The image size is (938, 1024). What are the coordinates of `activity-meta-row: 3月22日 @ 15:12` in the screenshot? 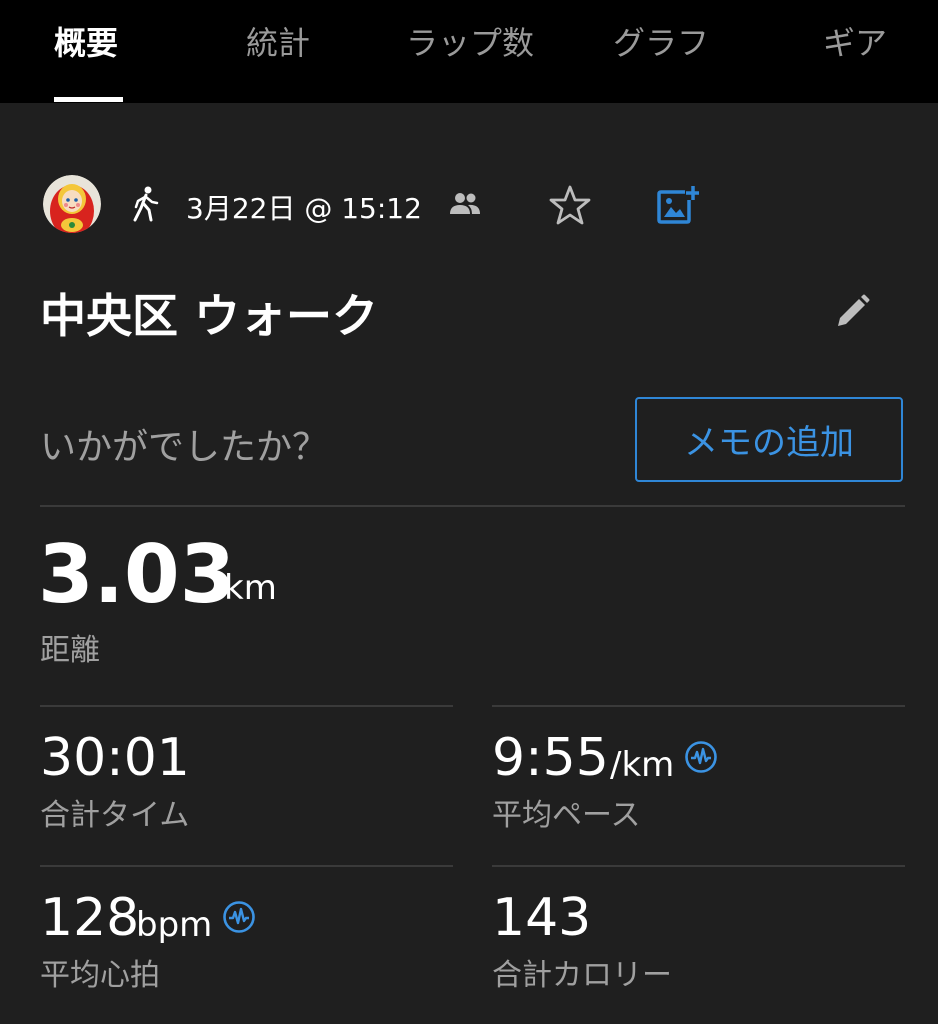 It's located at (469, 205).